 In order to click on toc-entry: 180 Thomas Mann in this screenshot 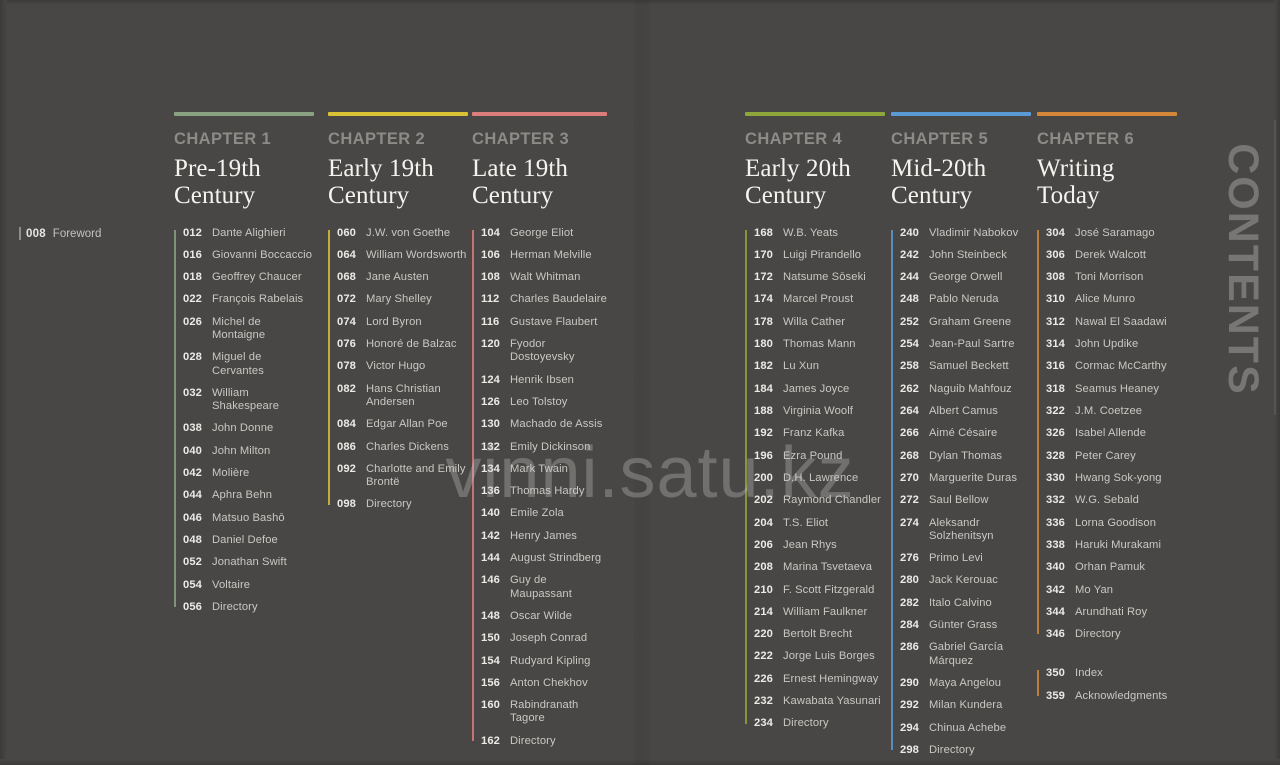, I will do `click(819, 344)`.